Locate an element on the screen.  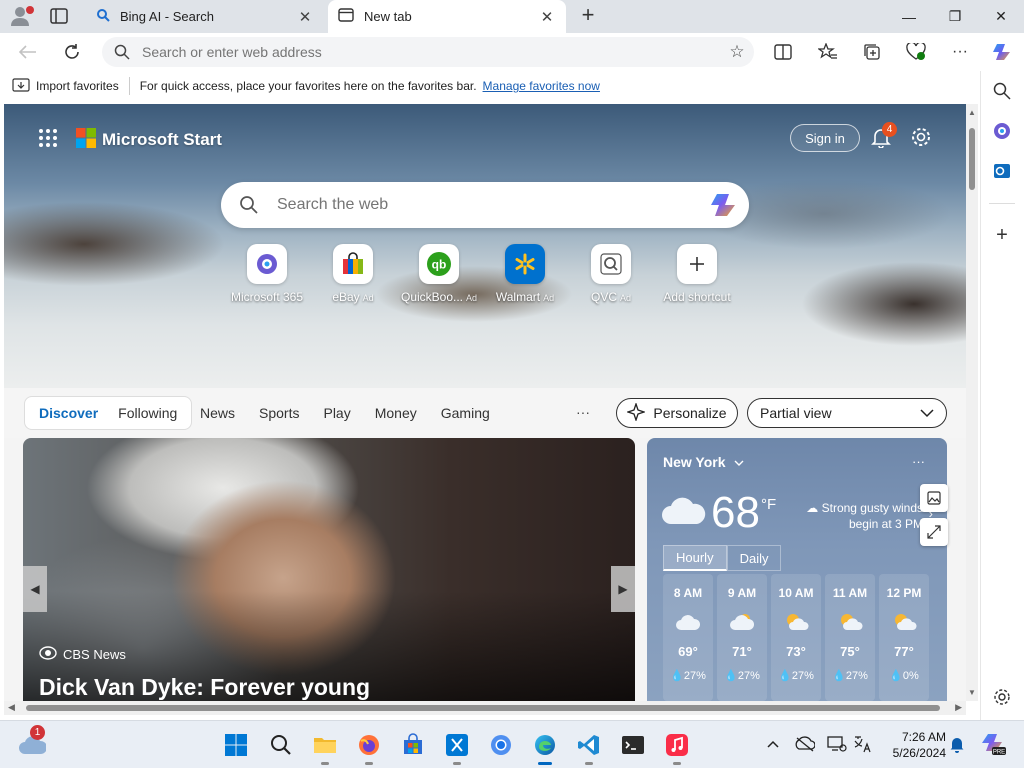
shortcut-microsoft-365: Microsoft 365 is located at coordinates (267, 274).